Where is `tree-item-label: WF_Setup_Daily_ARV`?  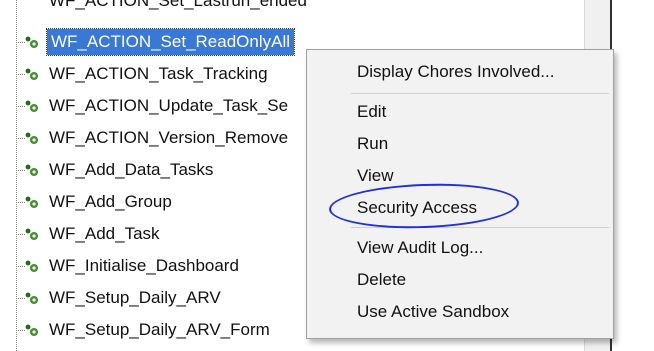
tree-item-label: WF_Setup_Daily_ARV is located at coordinates (135, 297).